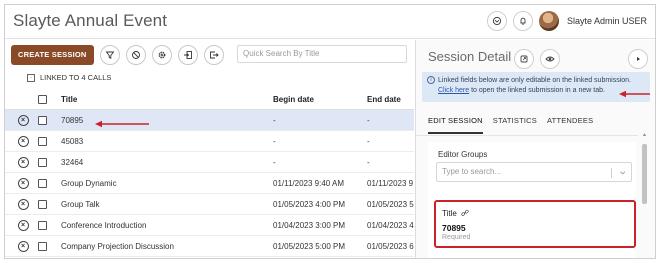 The image size is (660, 263). I want to click on link-icon, so click(465, 212).